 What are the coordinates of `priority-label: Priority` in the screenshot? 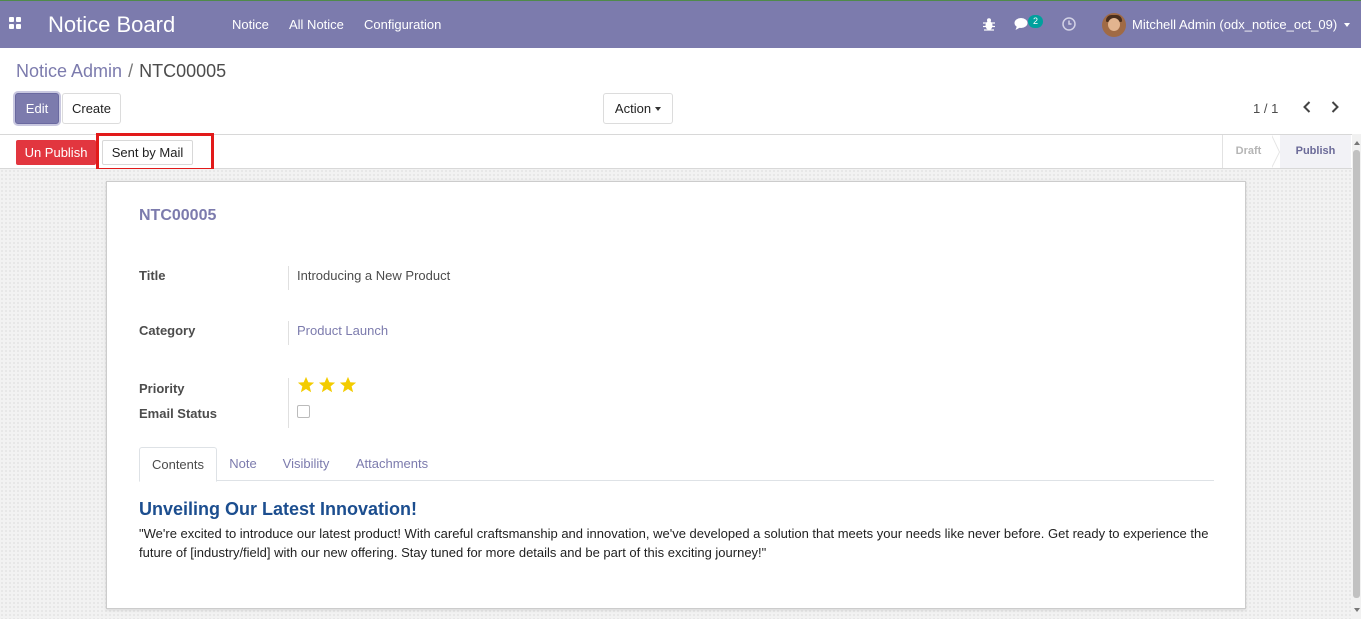 It's located at (162, 388).